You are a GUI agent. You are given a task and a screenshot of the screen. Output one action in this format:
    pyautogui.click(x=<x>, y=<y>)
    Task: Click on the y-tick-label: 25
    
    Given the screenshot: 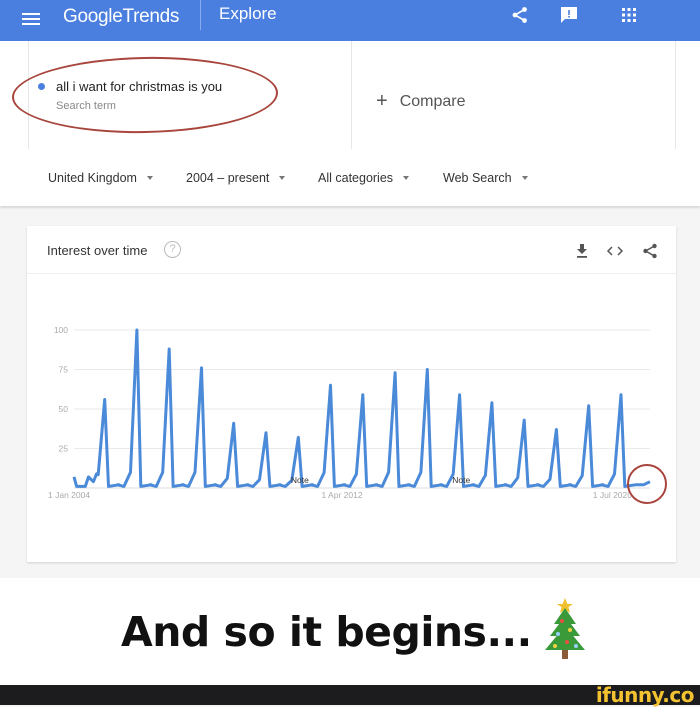 What is the action you would take?
    pyautogui.click(x=64, y=449)
    